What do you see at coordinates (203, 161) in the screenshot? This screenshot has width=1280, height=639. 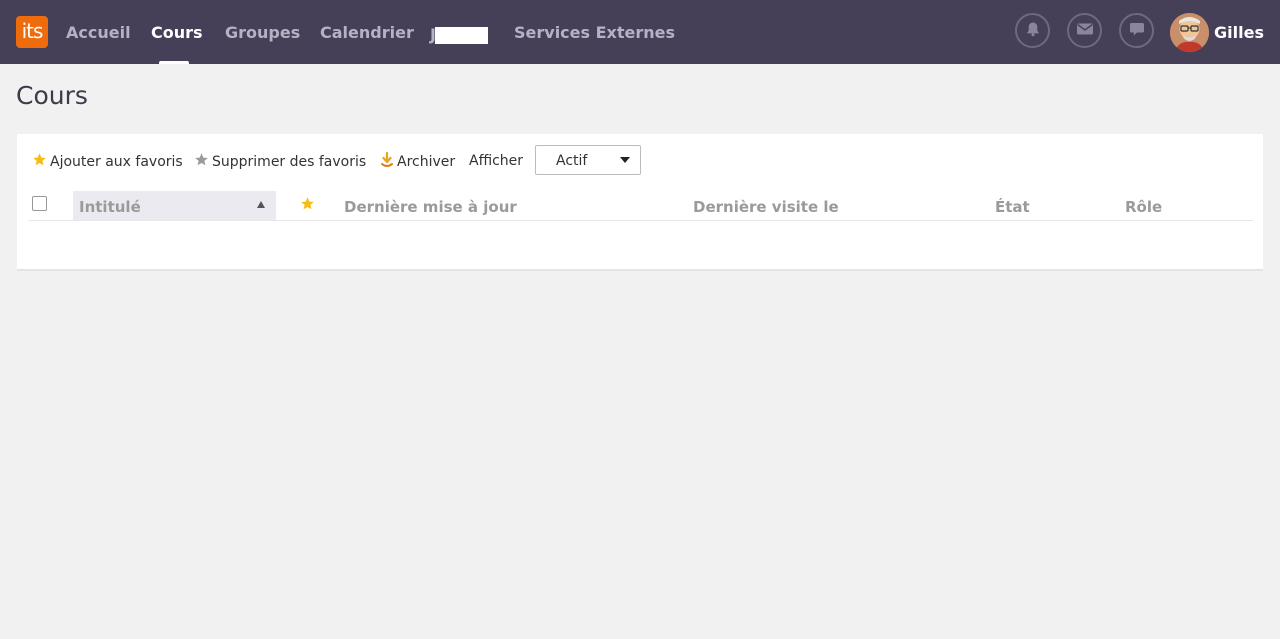 I see `star-outline-icon` at bounding box center [203, 161].